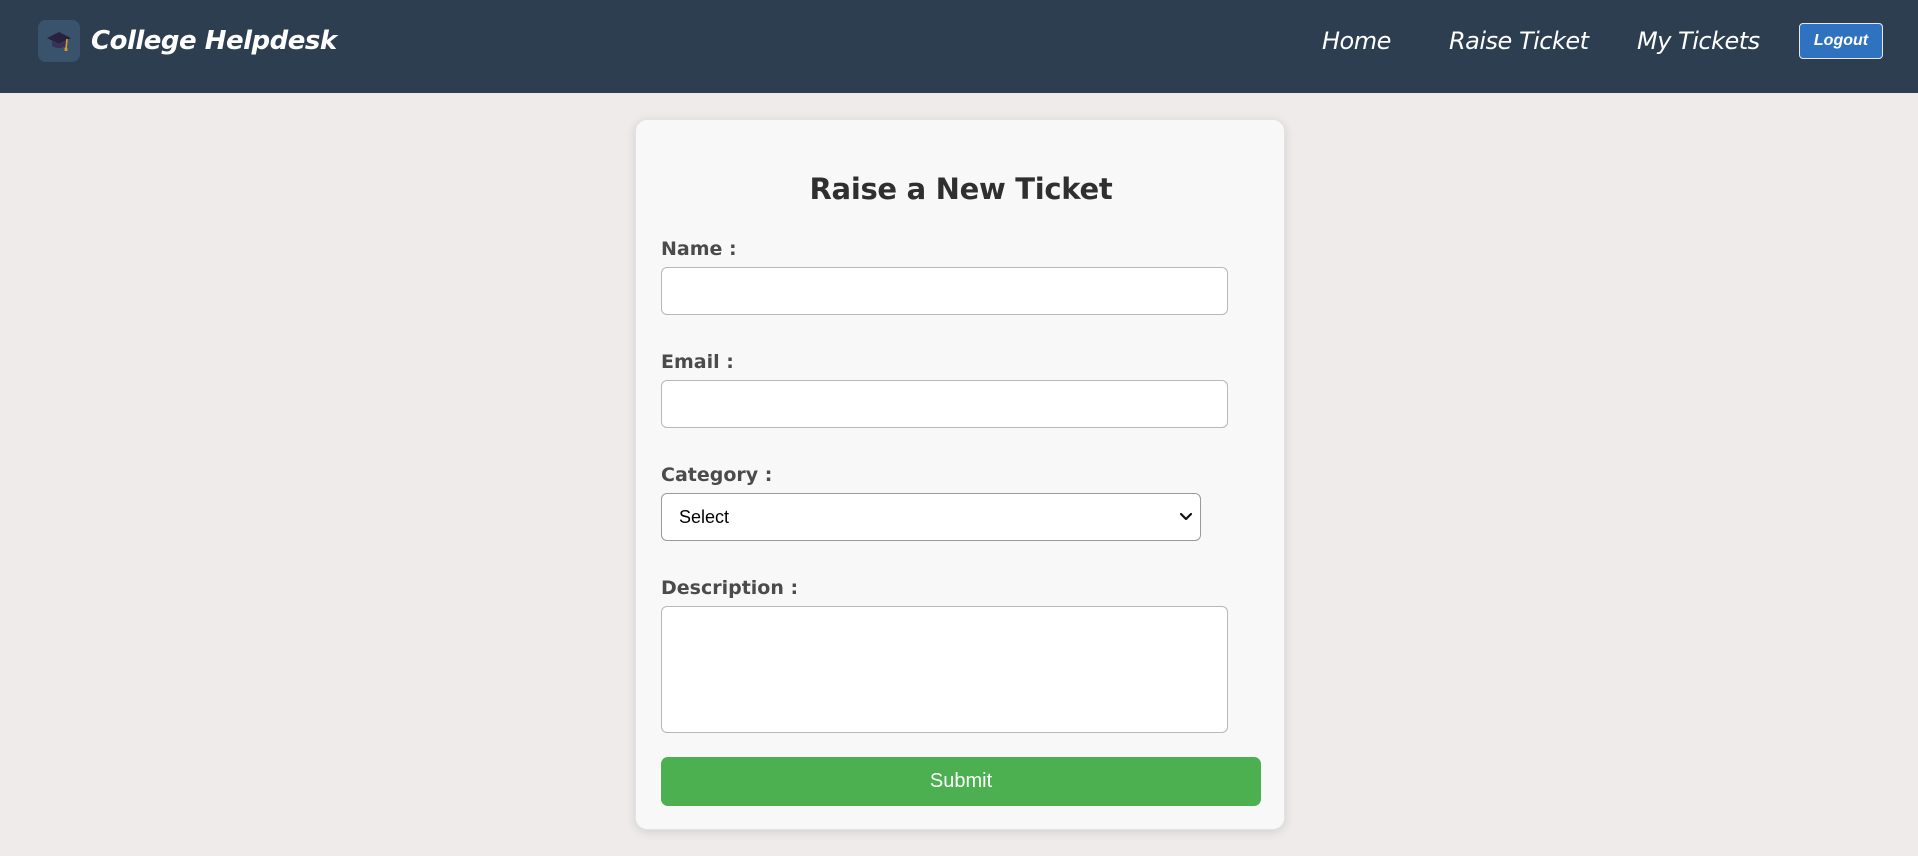 This screenshot has height=856, width=1918. Describe the element at coordinates (1519, 41) in the screenshot. I see `nav-raise-ticket: Raise Ticket` at that location.